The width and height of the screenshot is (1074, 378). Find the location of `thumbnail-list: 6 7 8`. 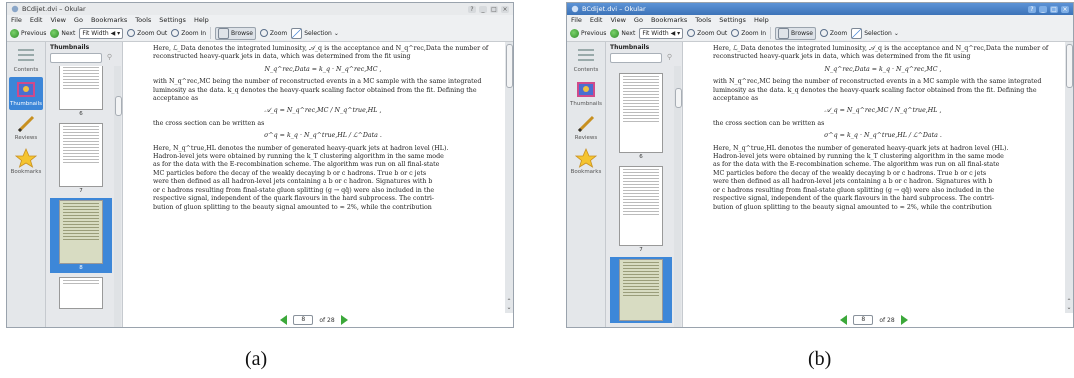

thumbnail-list: 6 7 8 is located at coordinates (81, 196).